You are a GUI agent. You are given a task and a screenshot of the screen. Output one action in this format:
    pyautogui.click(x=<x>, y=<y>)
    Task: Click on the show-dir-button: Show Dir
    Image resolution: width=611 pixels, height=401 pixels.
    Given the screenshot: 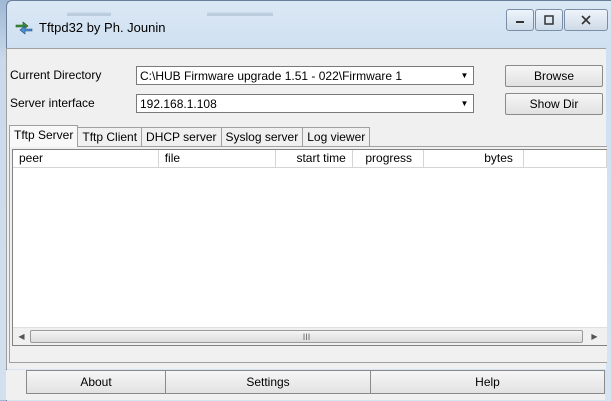 What is the action you would take?
    pyautogui.click(x=554, y=104)
    